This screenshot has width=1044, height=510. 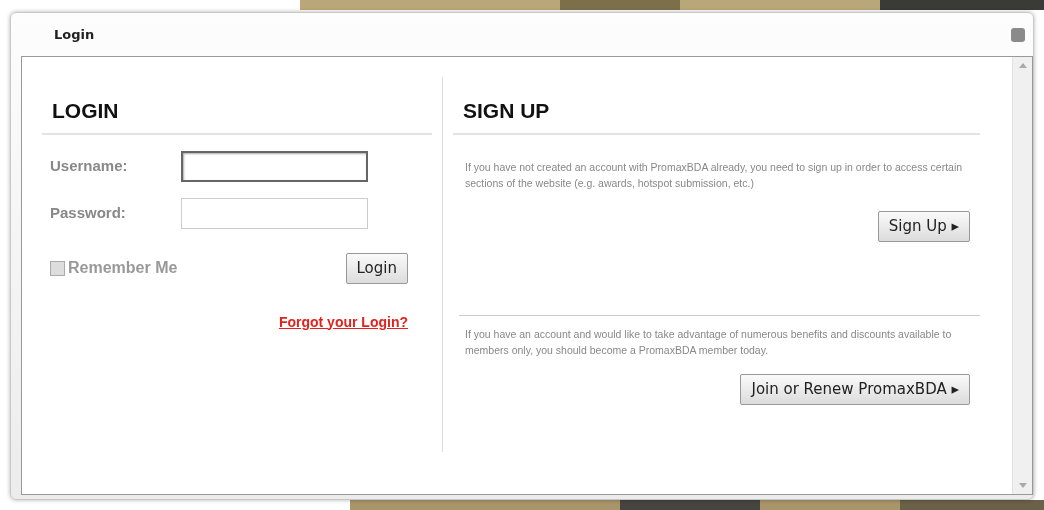 I want to click on remember-label: Remember Me, so click(x=123, y=268).